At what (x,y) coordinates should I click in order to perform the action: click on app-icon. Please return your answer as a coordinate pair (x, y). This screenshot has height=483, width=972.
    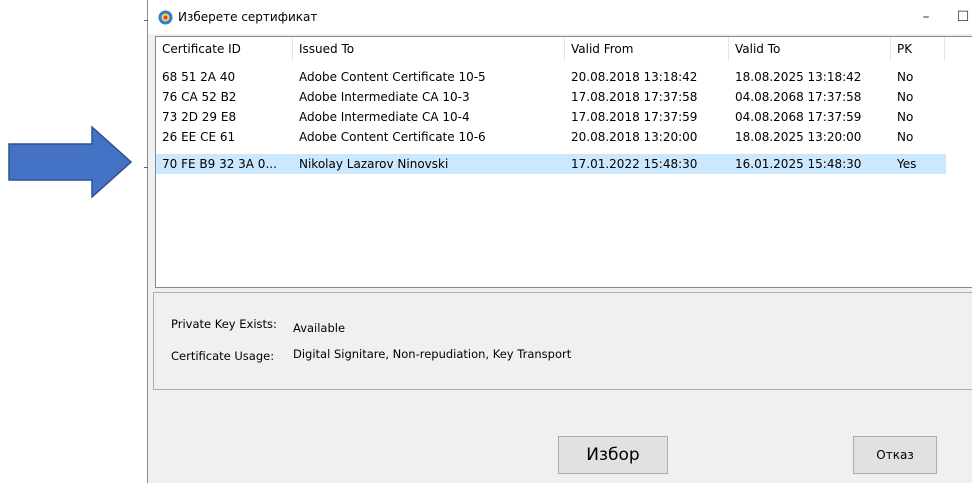
    Looking at the image, I should click on (165, 17).